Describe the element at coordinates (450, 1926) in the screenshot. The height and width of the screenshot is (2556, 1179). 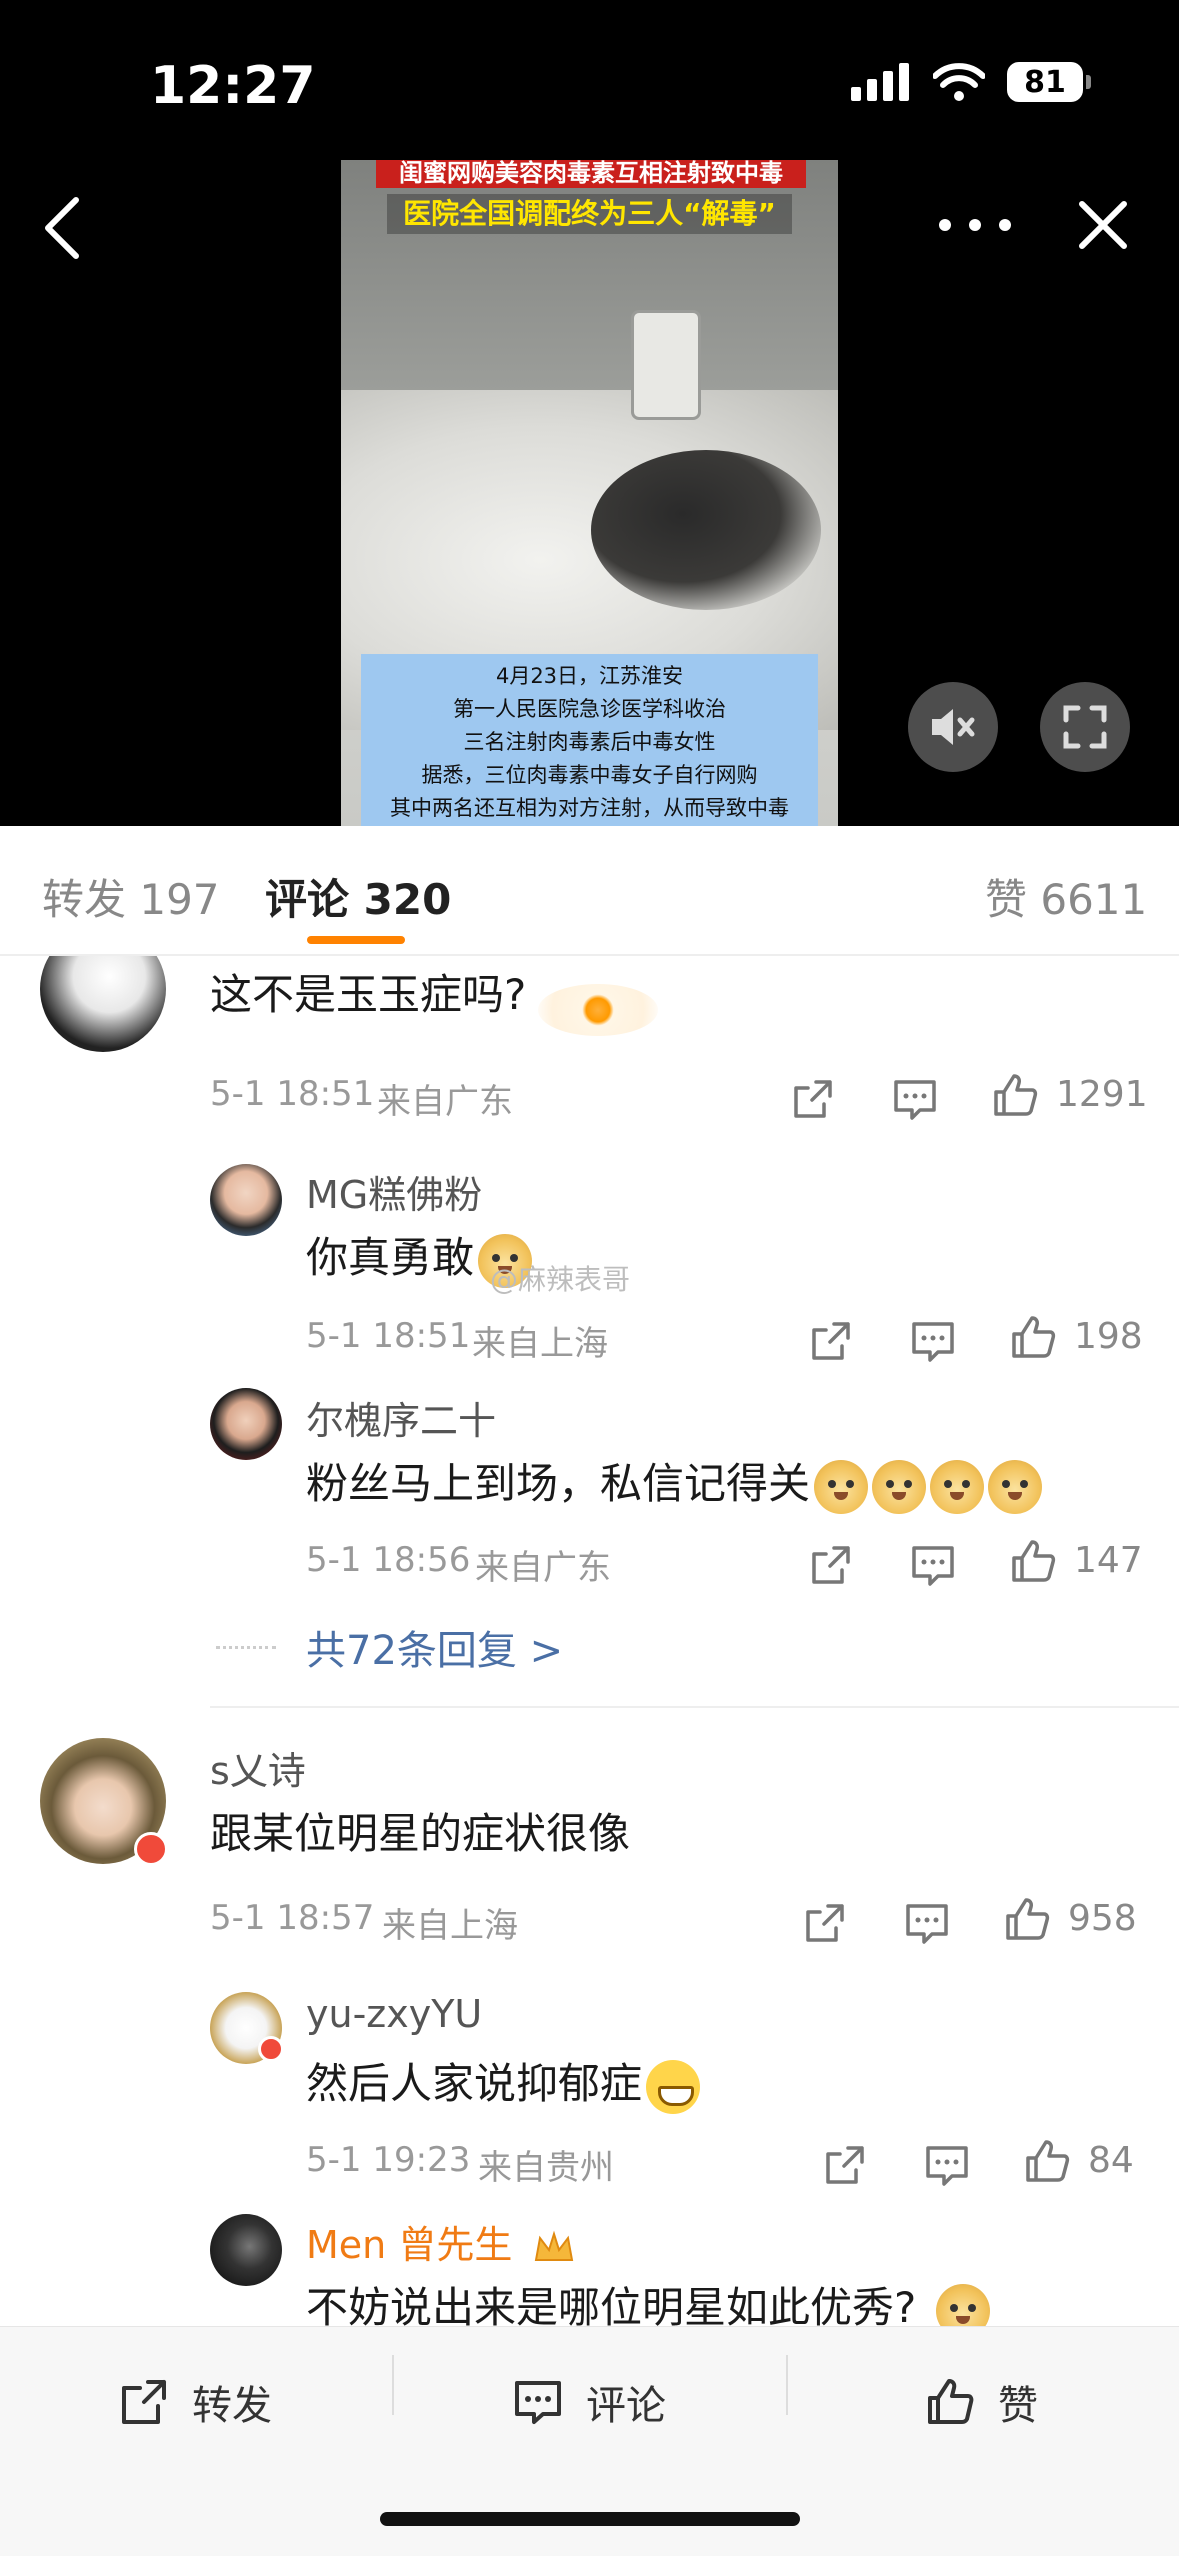
I see `comment-location: 来自上海` at that location.